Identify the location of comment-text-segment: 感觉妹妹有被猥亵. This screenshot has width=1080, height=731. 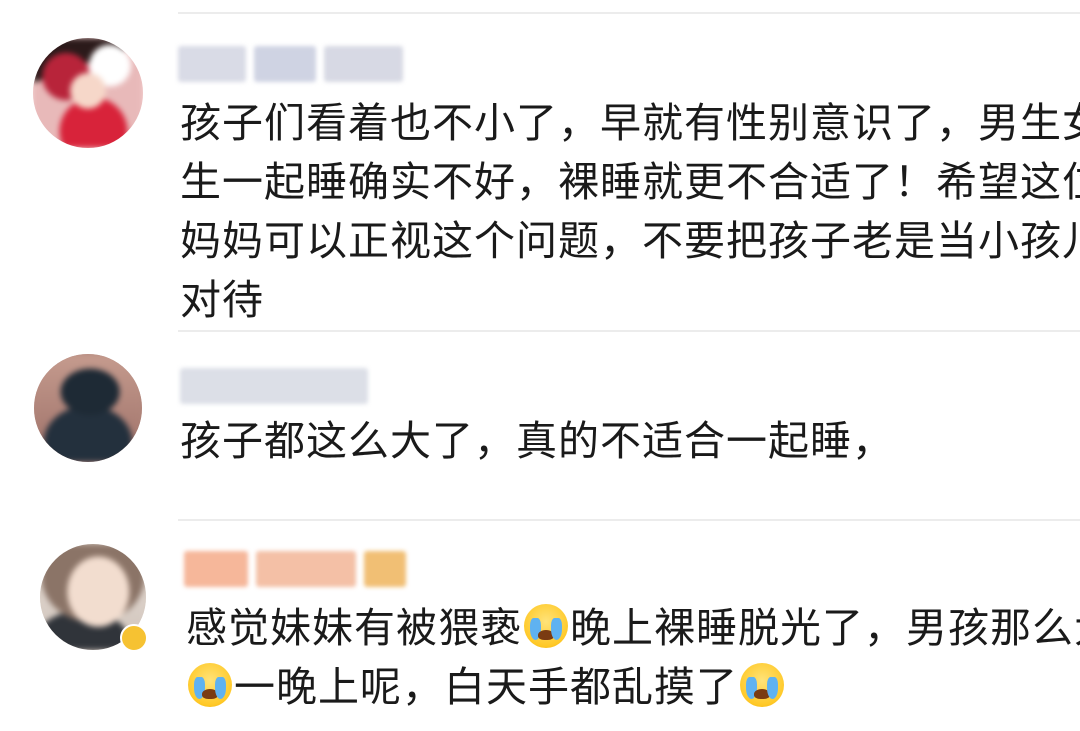
(354, 628).